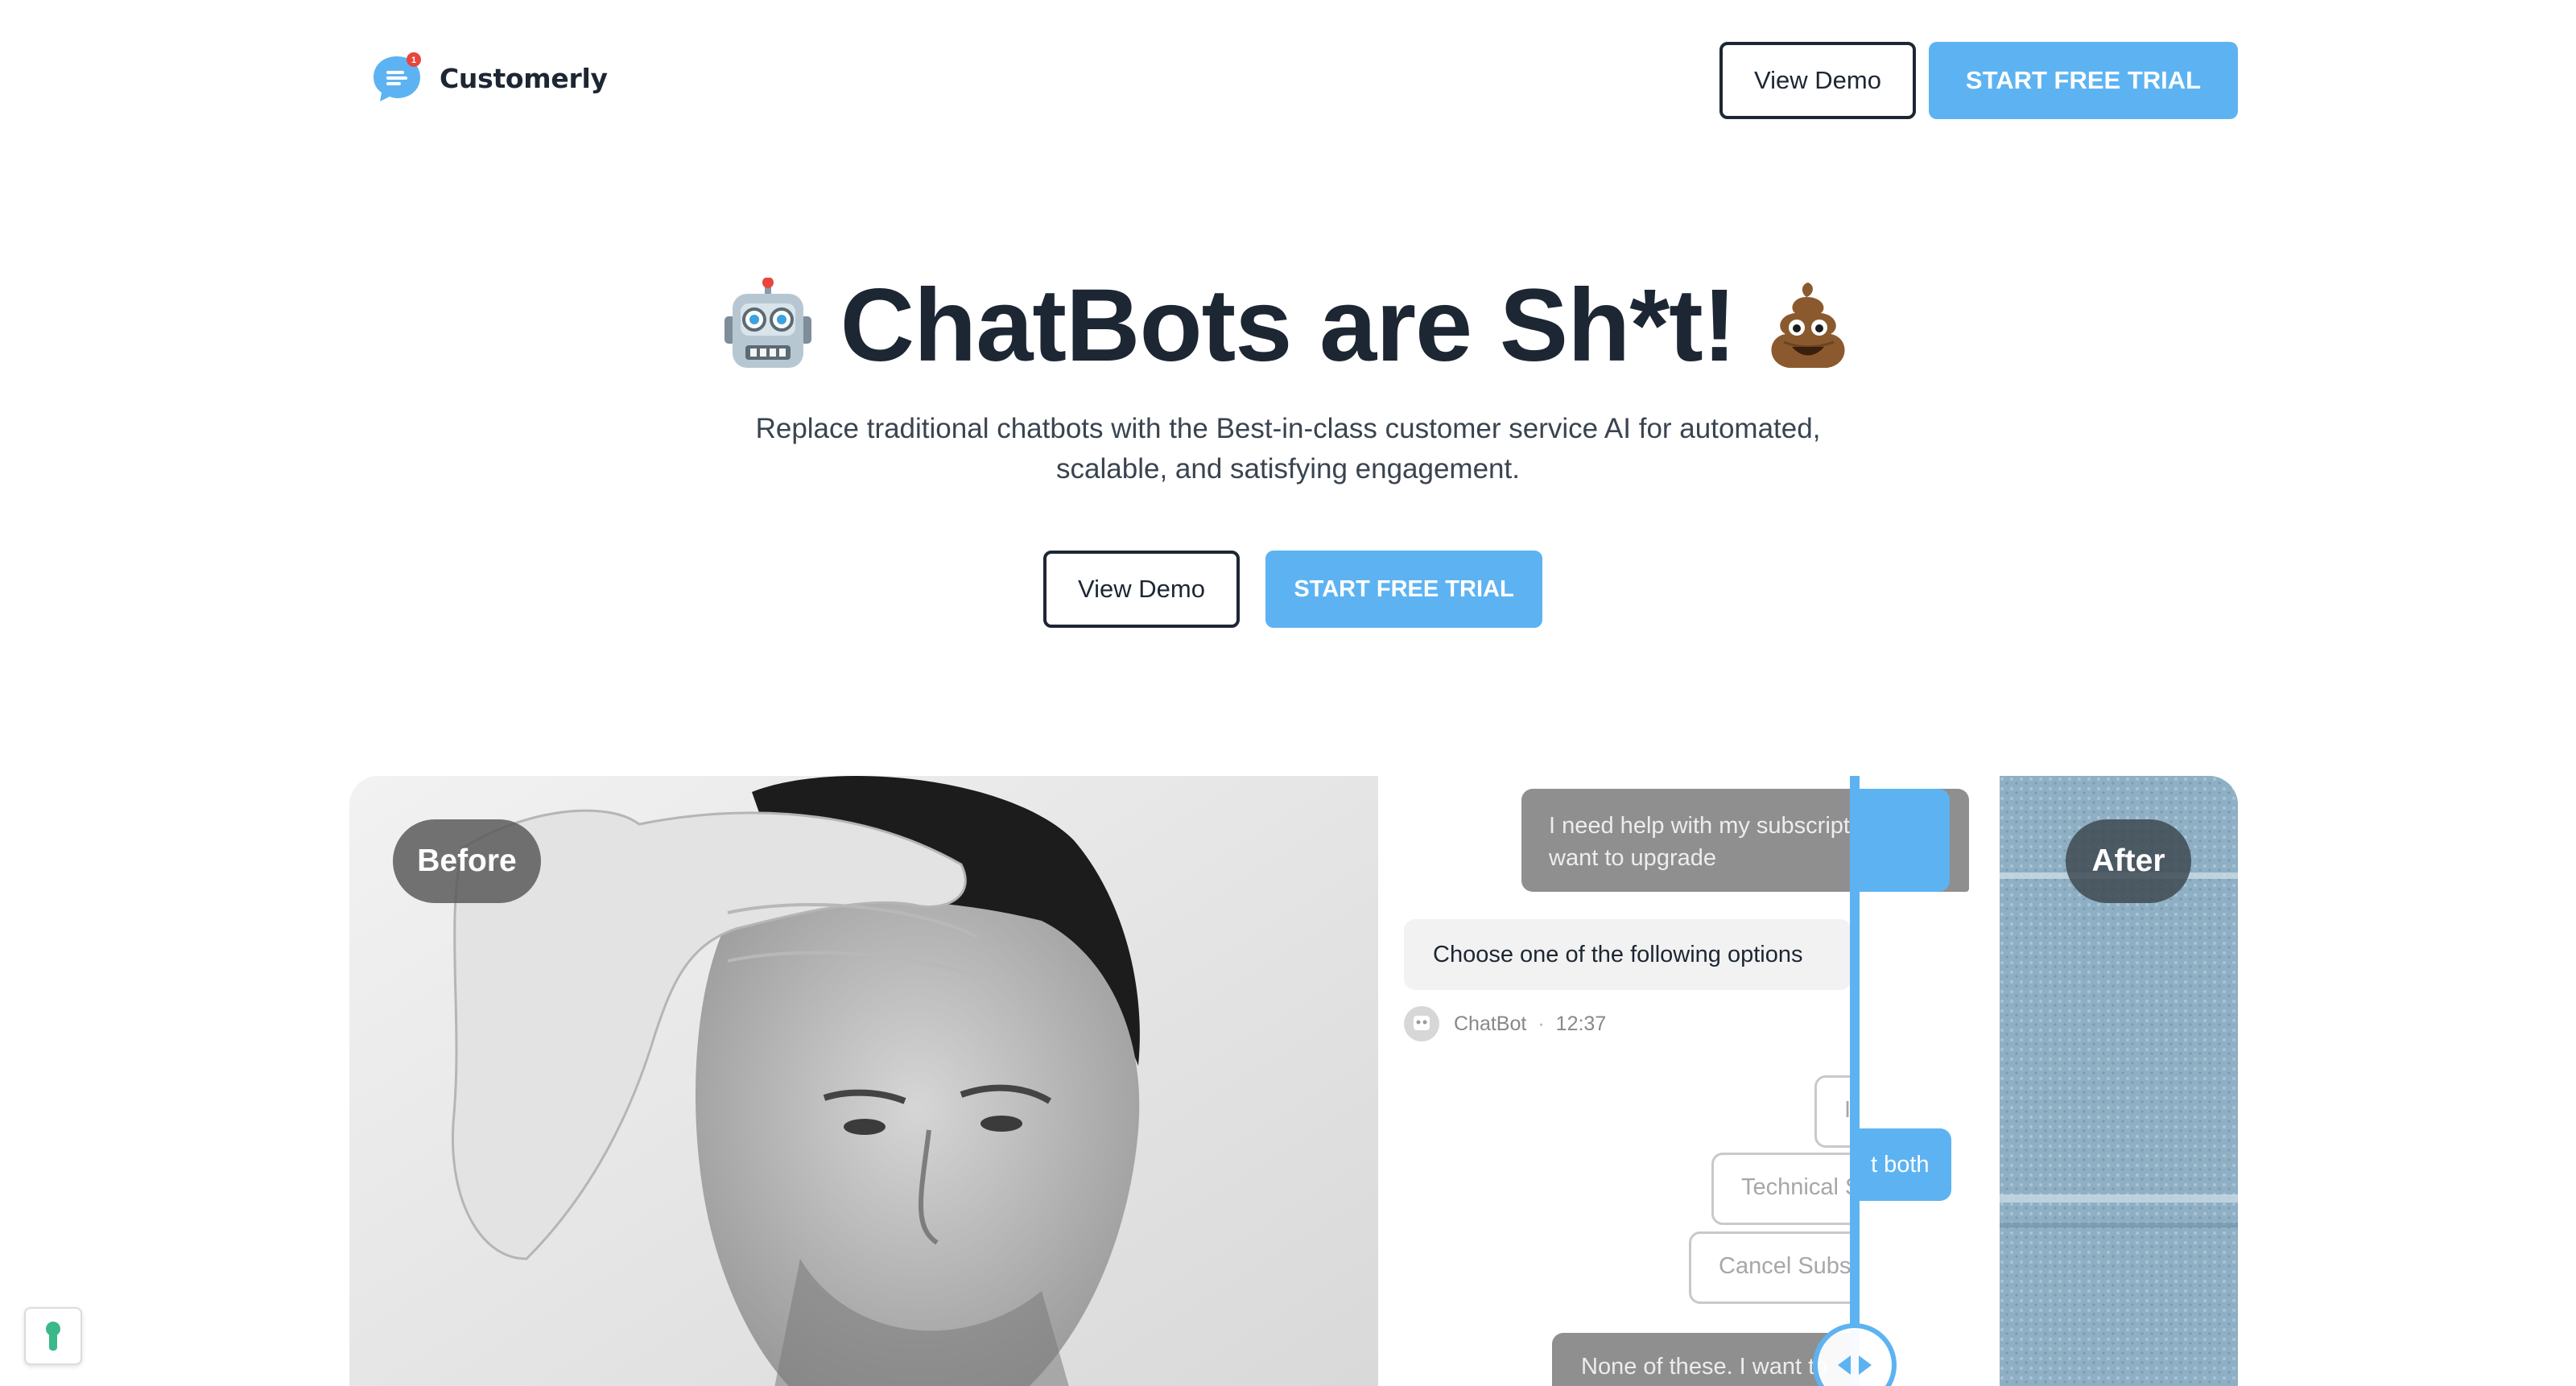 The width and height of the screenshot is (2576, 1386). Describe the element at coordinates (467, 861) in the screenshot. I see `before-label: Before` at that location.